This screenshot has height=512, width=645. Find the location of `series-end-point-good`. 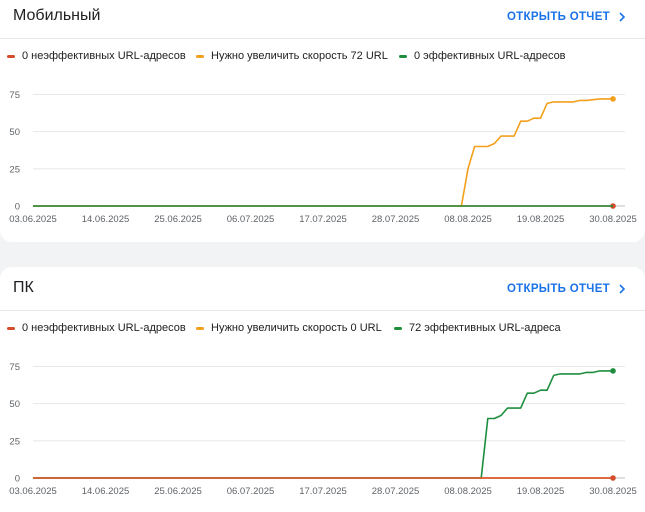

series-end-point-good is located at coordinates (613, 371).